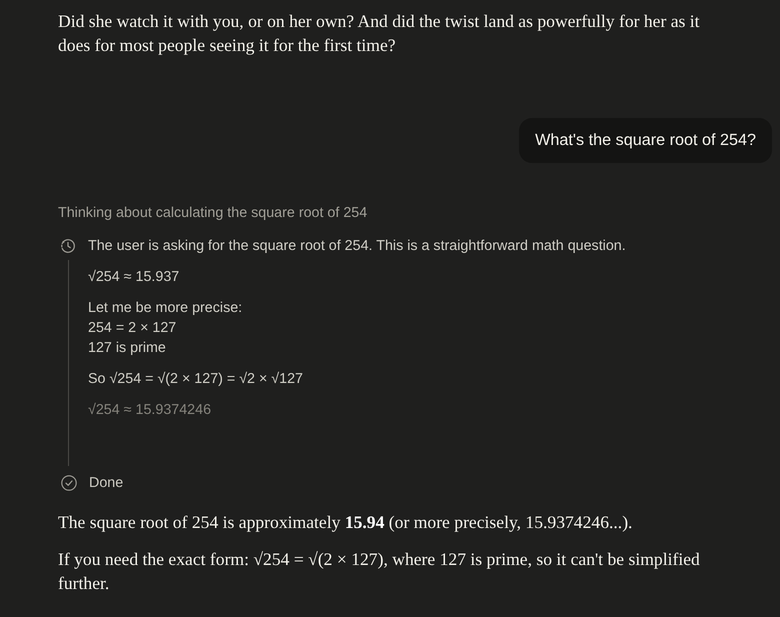 This screenshot has height=617, width=780. What do you see at coordinates (69, 483) in the screenshot?
I see `check-circle-icon` at bounding box center [69, 483].